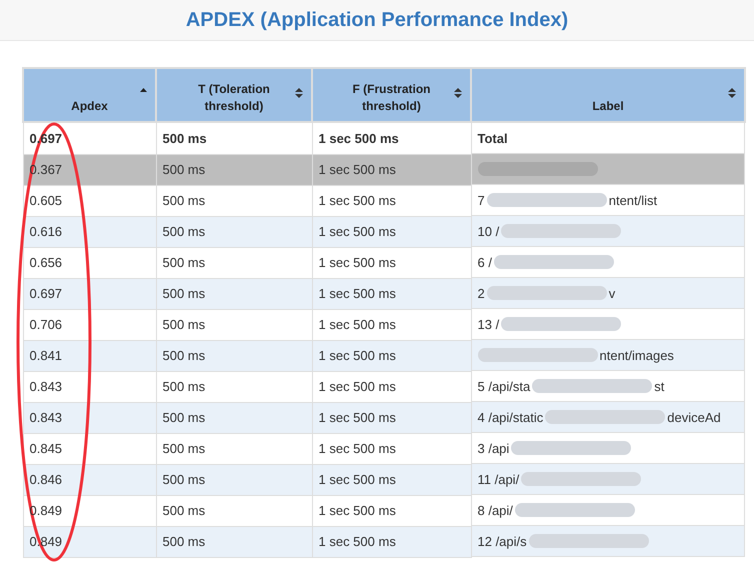 The width and height of the screenshot is (754, 575). What do you see at coordinates (659, 386) in the screenshot?
I see `label-text: st` at bounding box center [659, 386].